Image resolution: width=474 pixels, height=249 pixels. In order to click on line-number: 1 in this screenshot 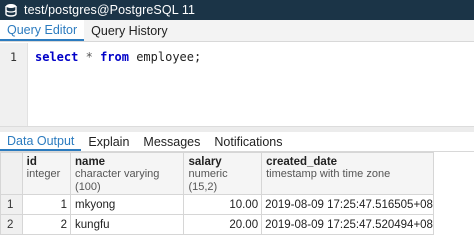, I will do `click(13, 57)`.